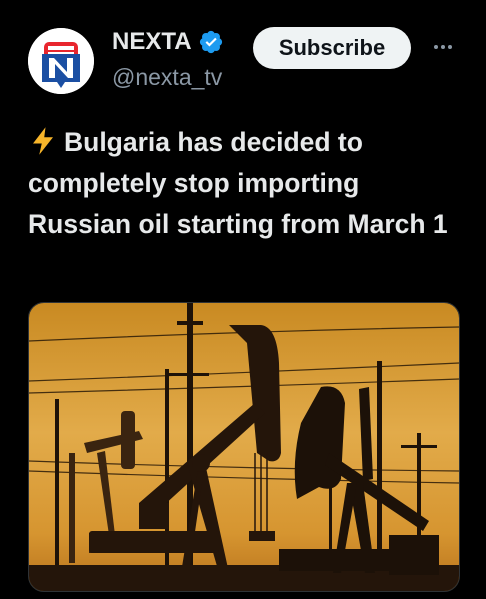  I want to click on author-name-row: NEXTA, so click(168, 42).